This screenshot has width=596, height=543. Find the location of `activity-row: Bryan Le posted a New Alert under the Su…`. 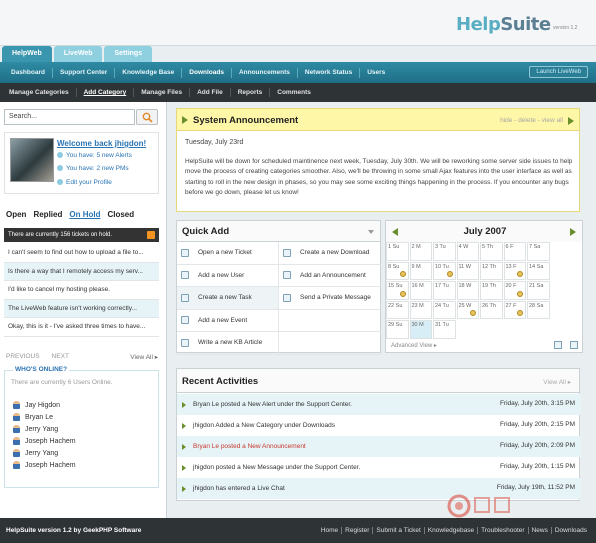

activity-row: Bryan Le posted a New Alert under the Su… is located at coordinates (379, 404).